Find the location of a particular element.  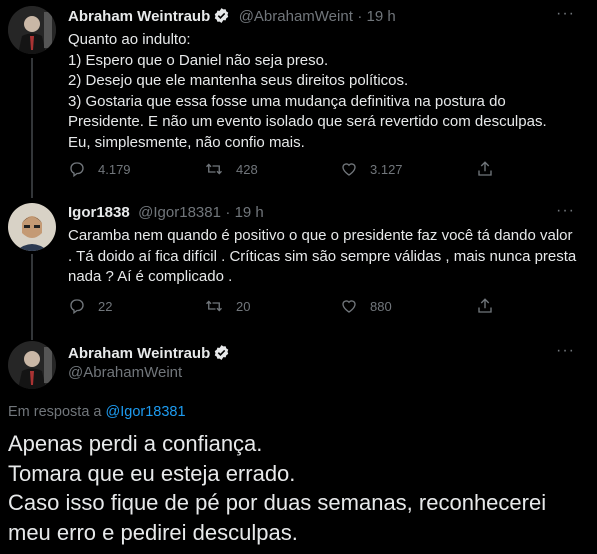

reply-count: 4.179 is located at coordinates (114, 169).